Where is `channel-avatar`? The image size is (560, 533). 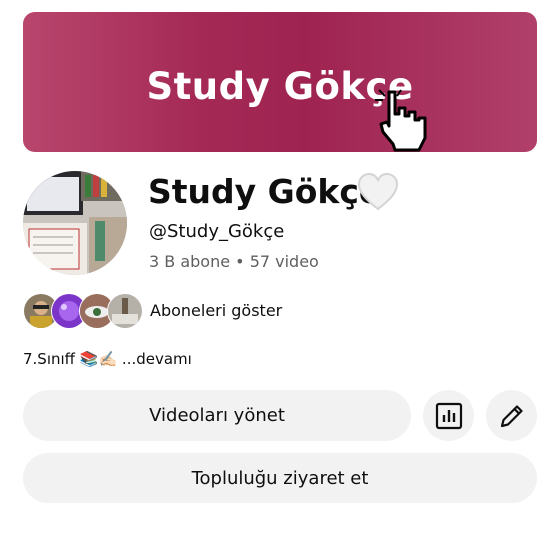
channel-avatar is located at coordinates (75, 223).